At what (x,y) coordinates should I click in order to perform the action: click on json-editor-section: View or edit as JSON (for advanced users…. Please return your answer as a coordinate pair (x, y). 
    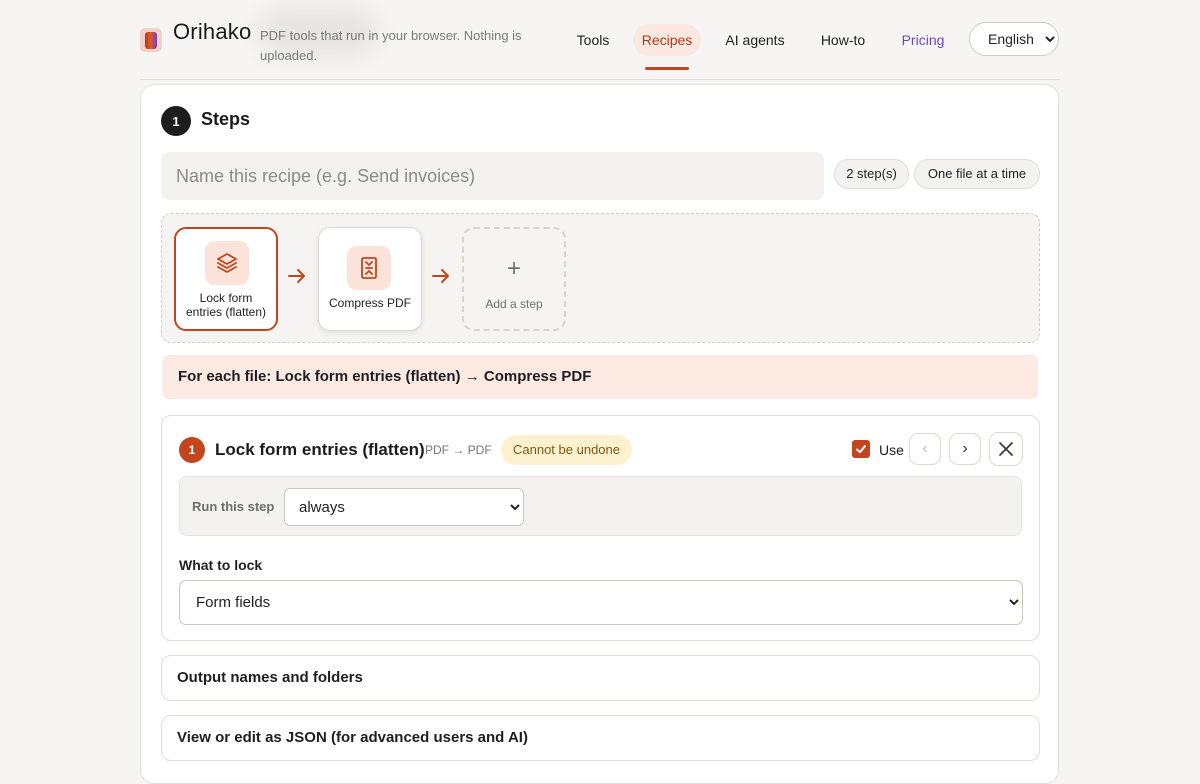
    Looking at the image, I should click on (600, 738).